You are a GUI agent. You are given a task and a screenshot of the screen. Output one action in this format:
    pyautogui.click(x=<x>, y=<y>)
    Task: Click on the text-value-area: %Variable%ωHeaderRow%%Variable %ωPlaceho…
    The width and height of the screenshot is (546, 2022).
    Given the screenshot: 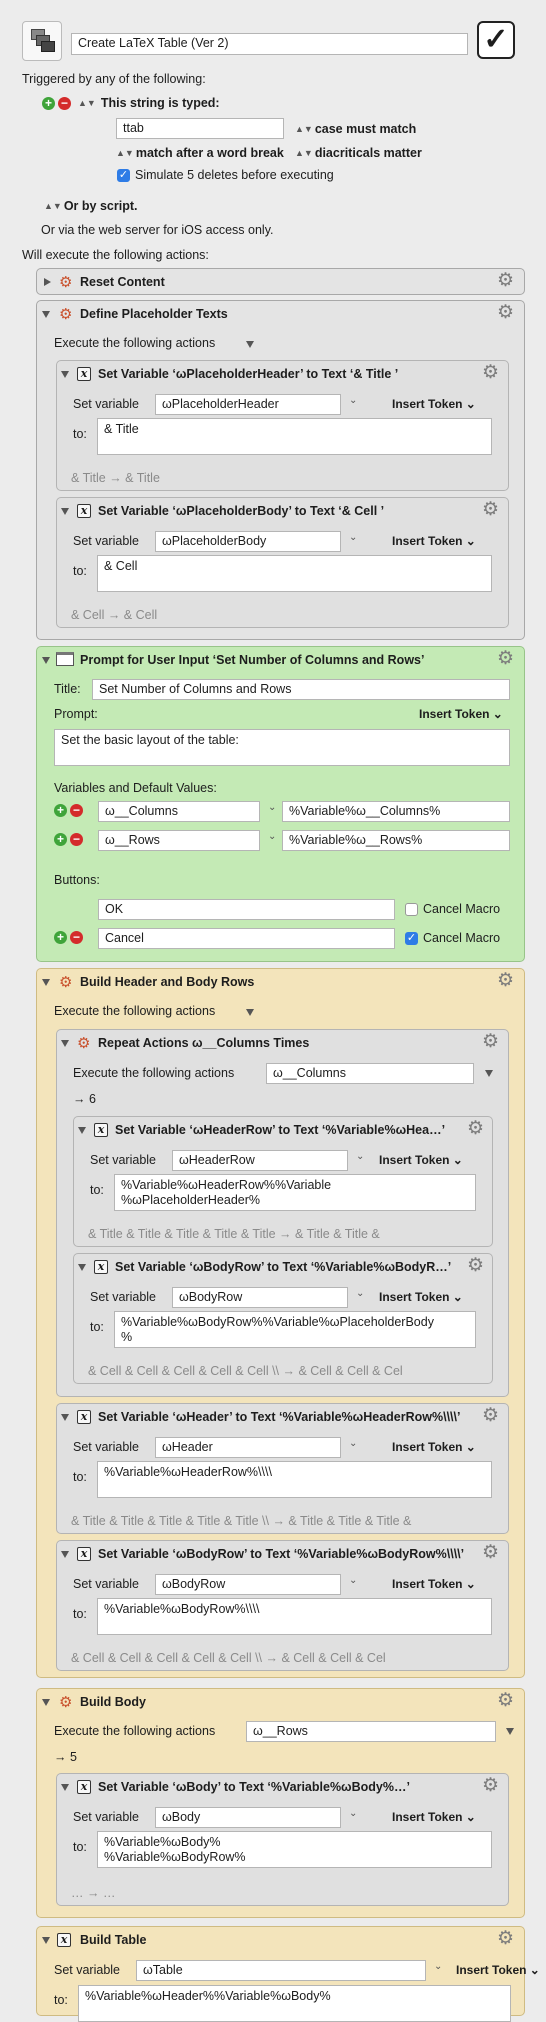 What is the action you would take?
    pyautogui.click(x=295, y=1192)
    